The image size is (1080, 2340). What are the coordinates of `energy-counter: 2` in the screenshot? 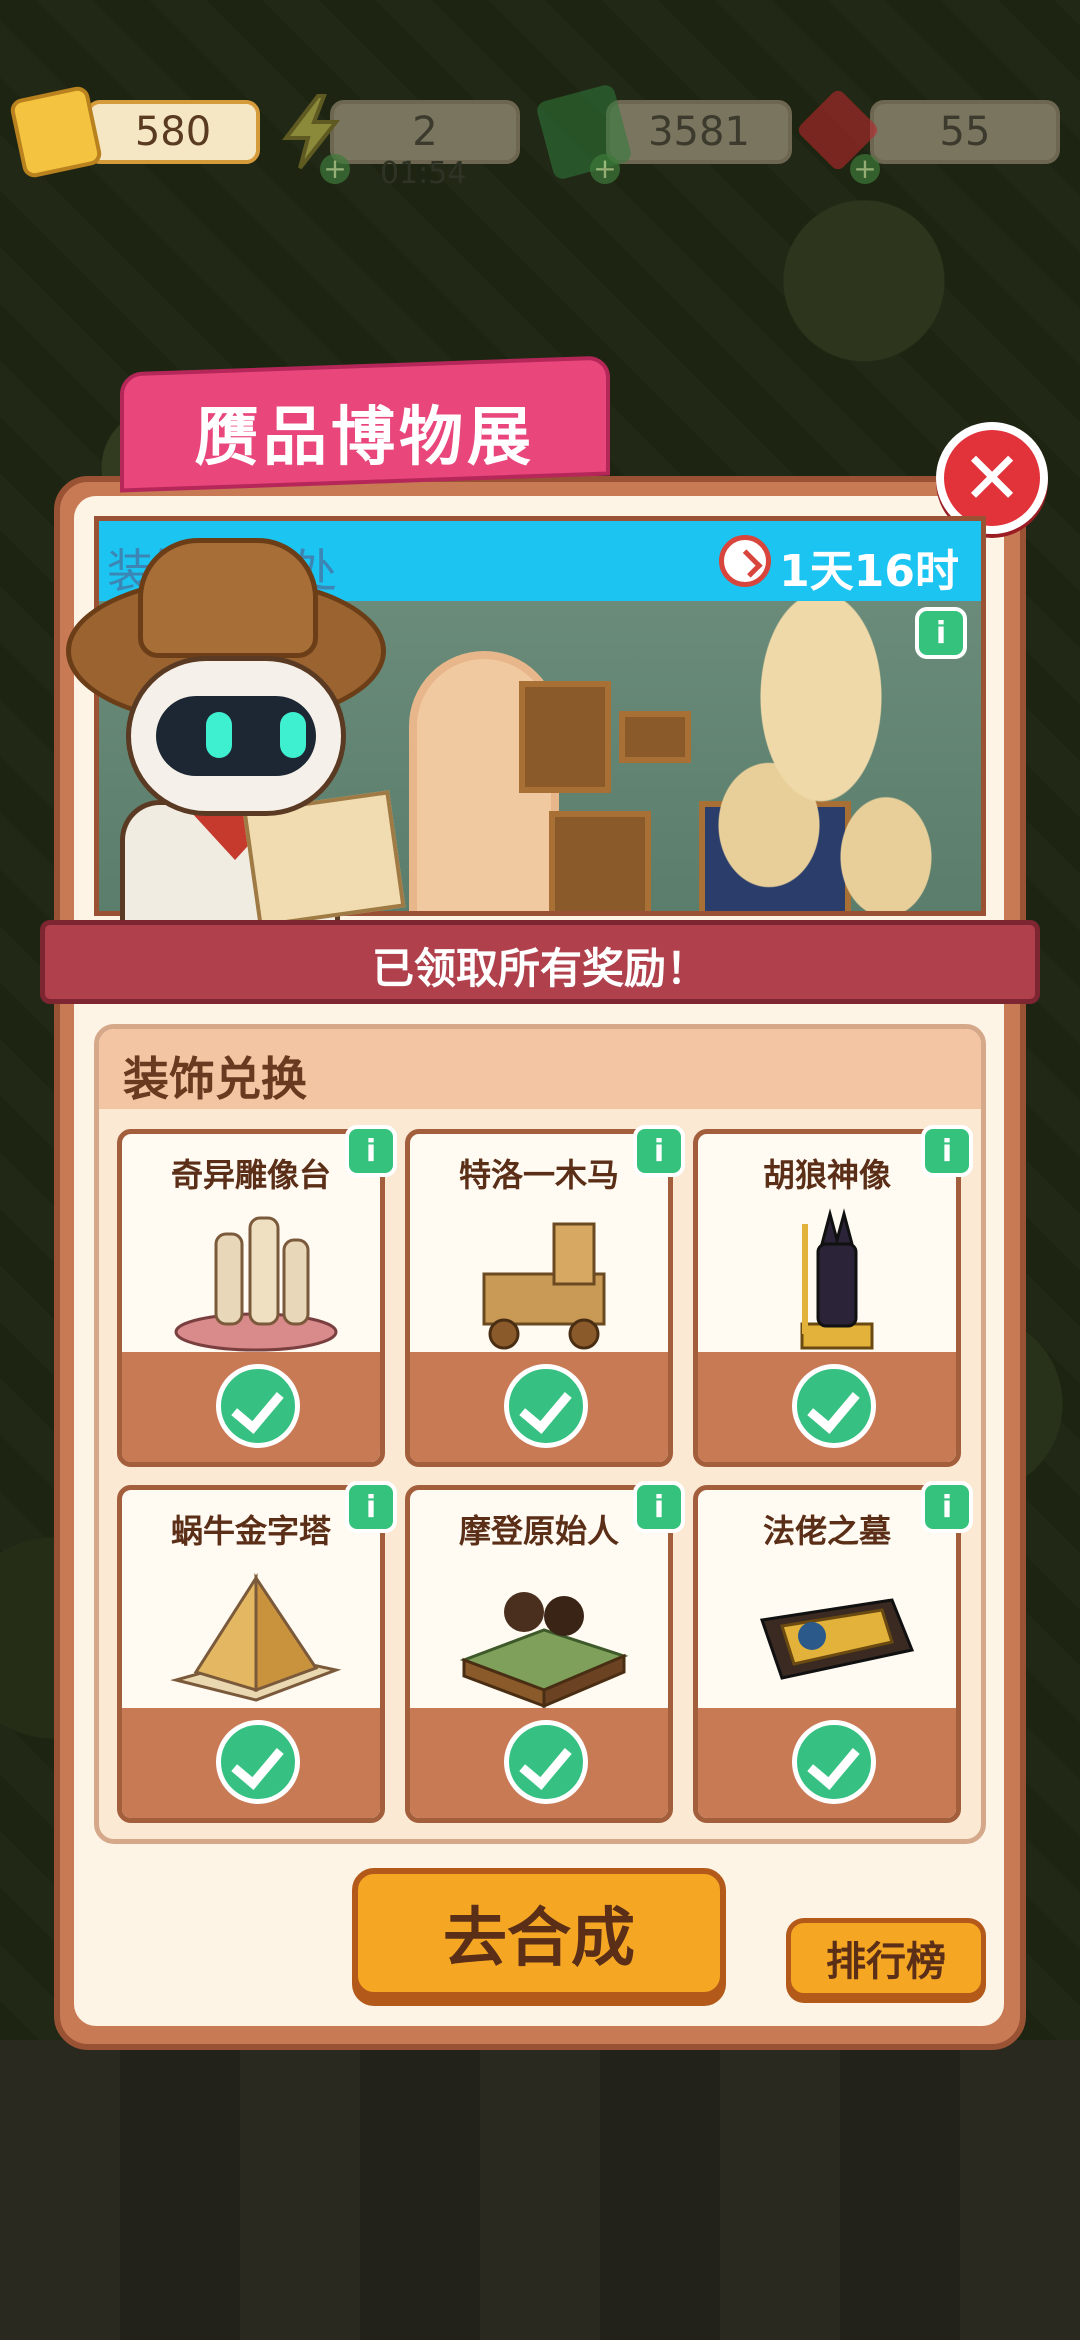 It's located at (425, 132).